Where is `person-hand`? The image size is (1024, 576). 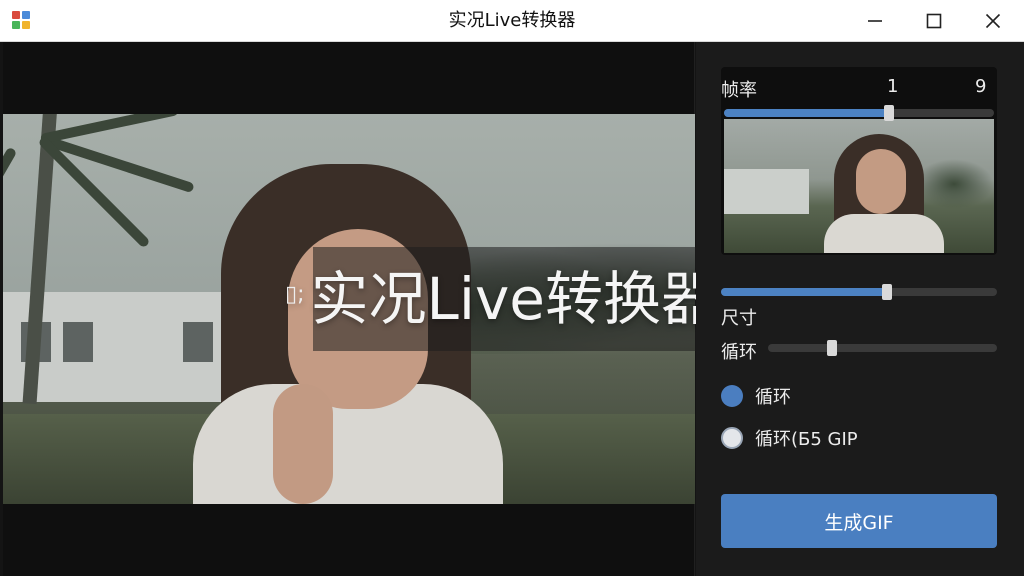
person-hand is located at coordinates (303, 444).